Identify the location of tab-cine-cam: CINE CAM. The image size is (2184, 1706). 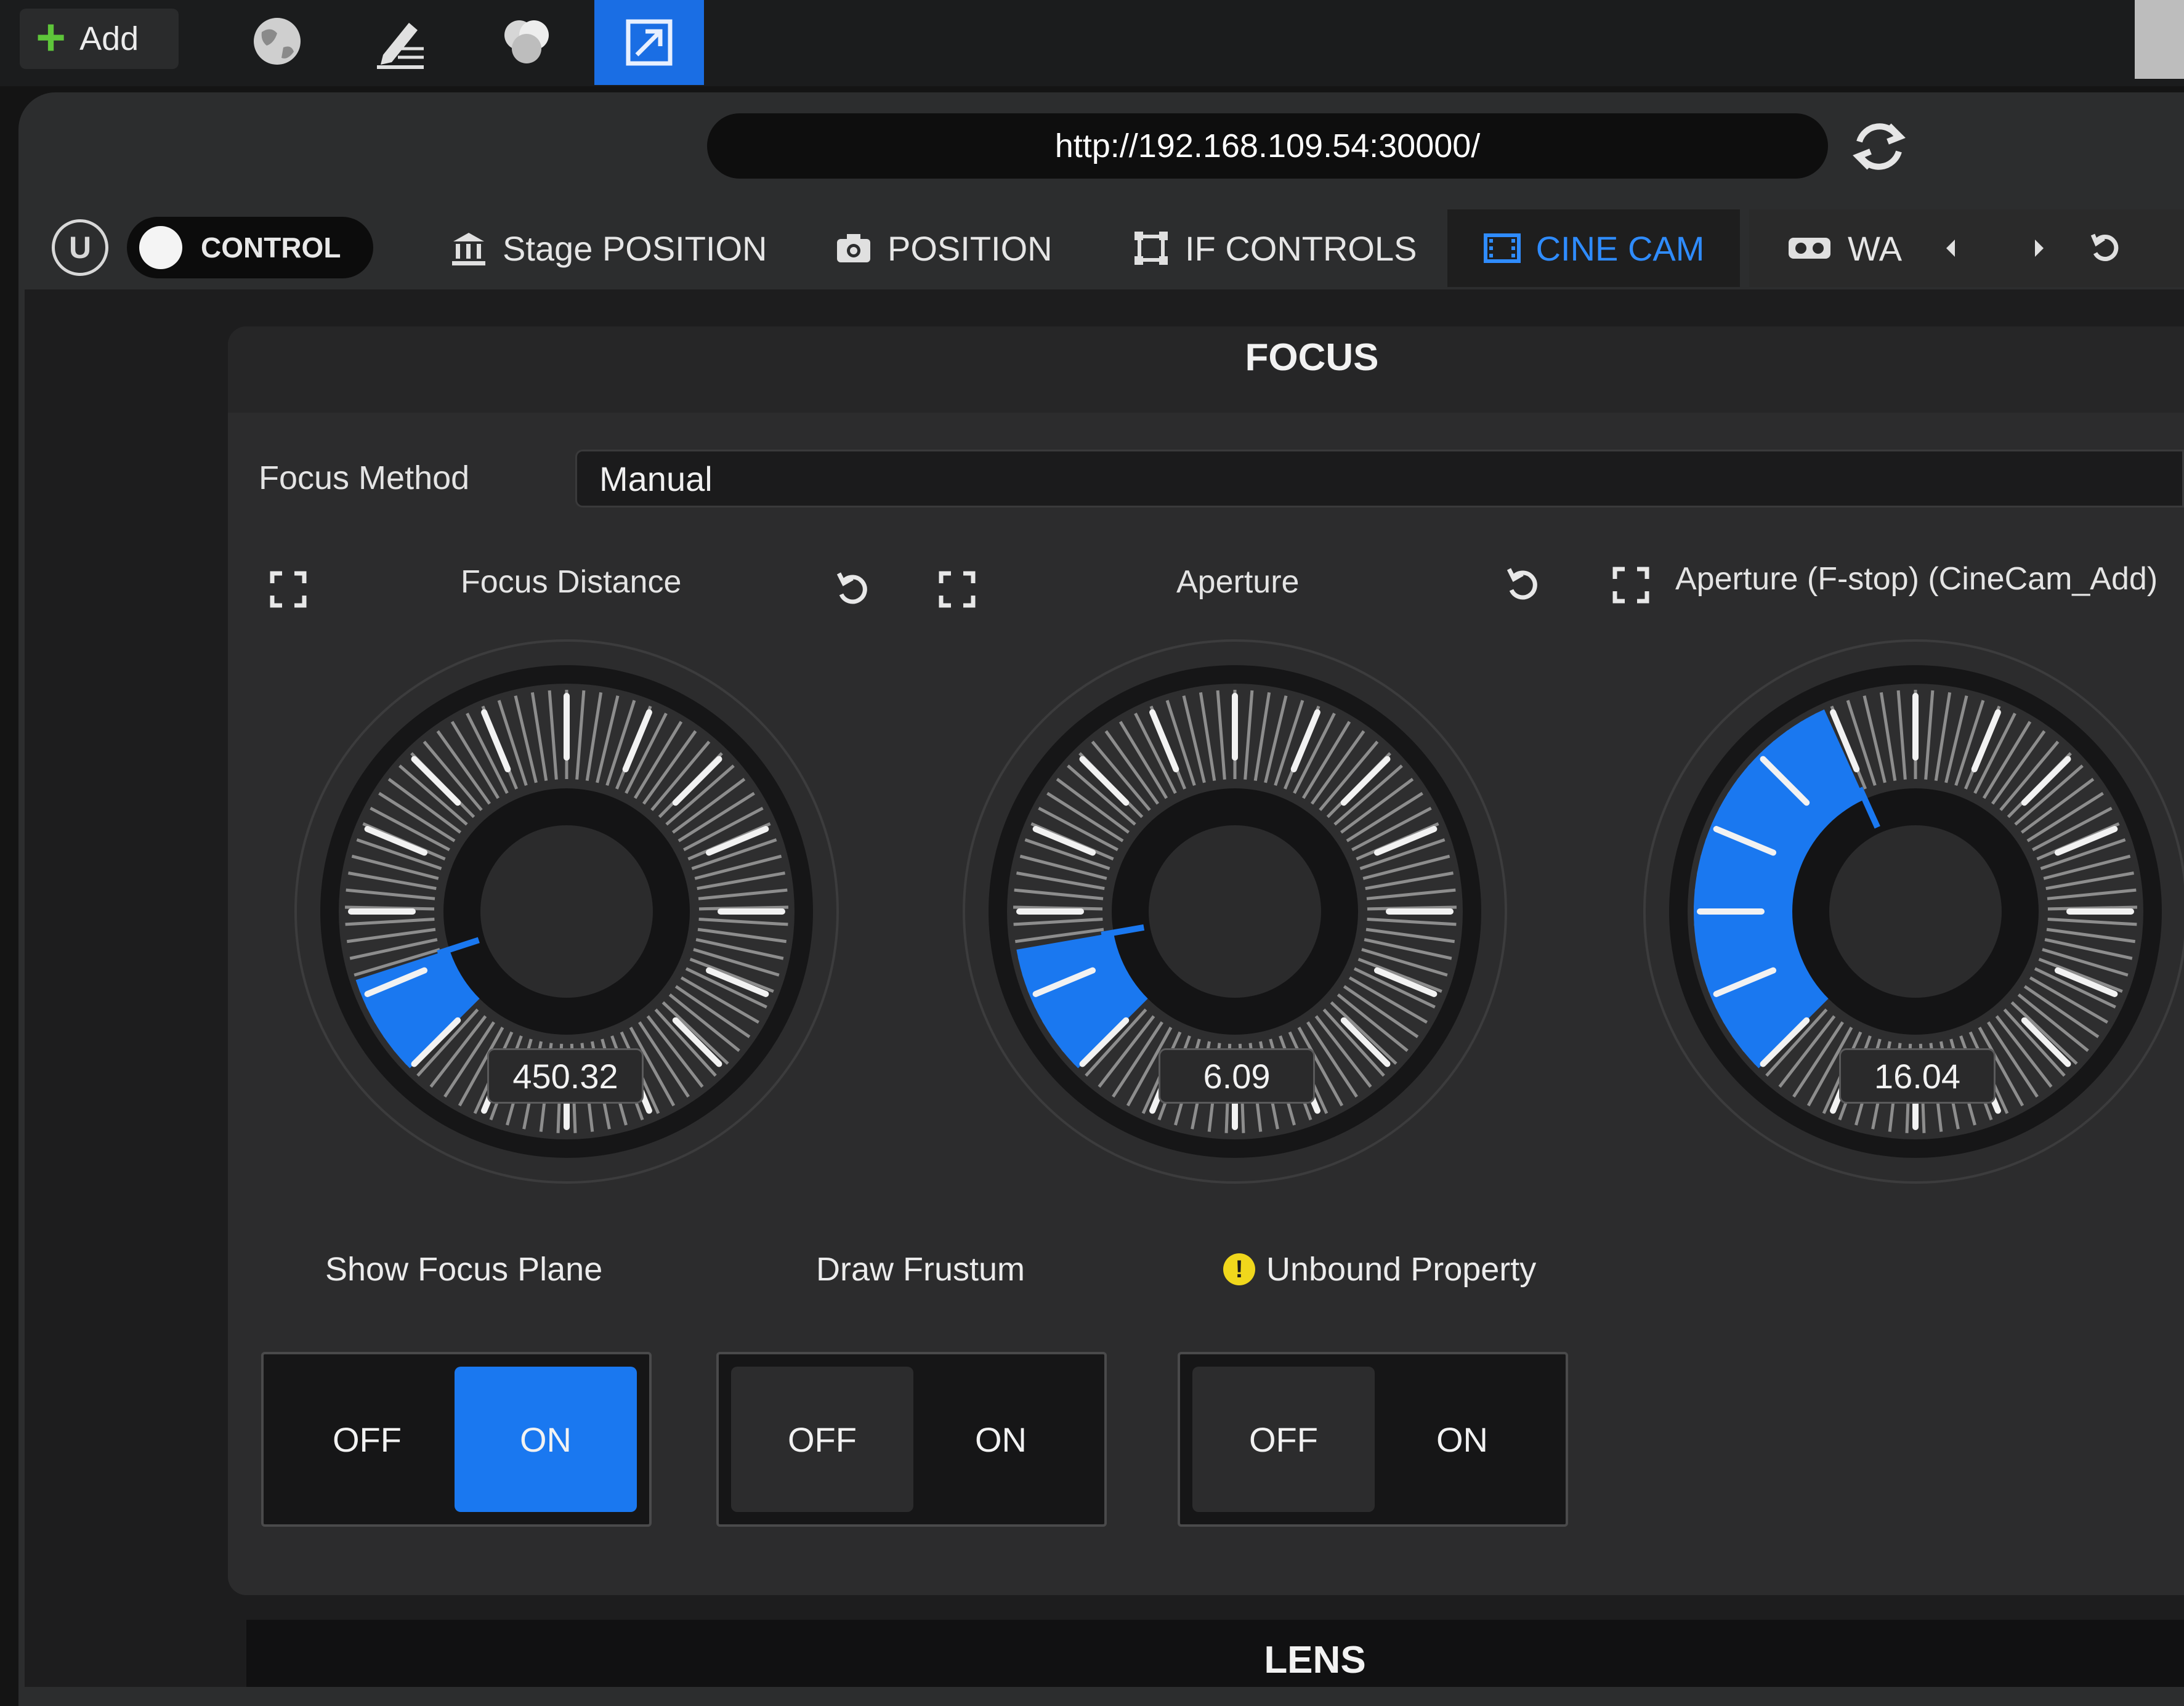
(1593, 248).